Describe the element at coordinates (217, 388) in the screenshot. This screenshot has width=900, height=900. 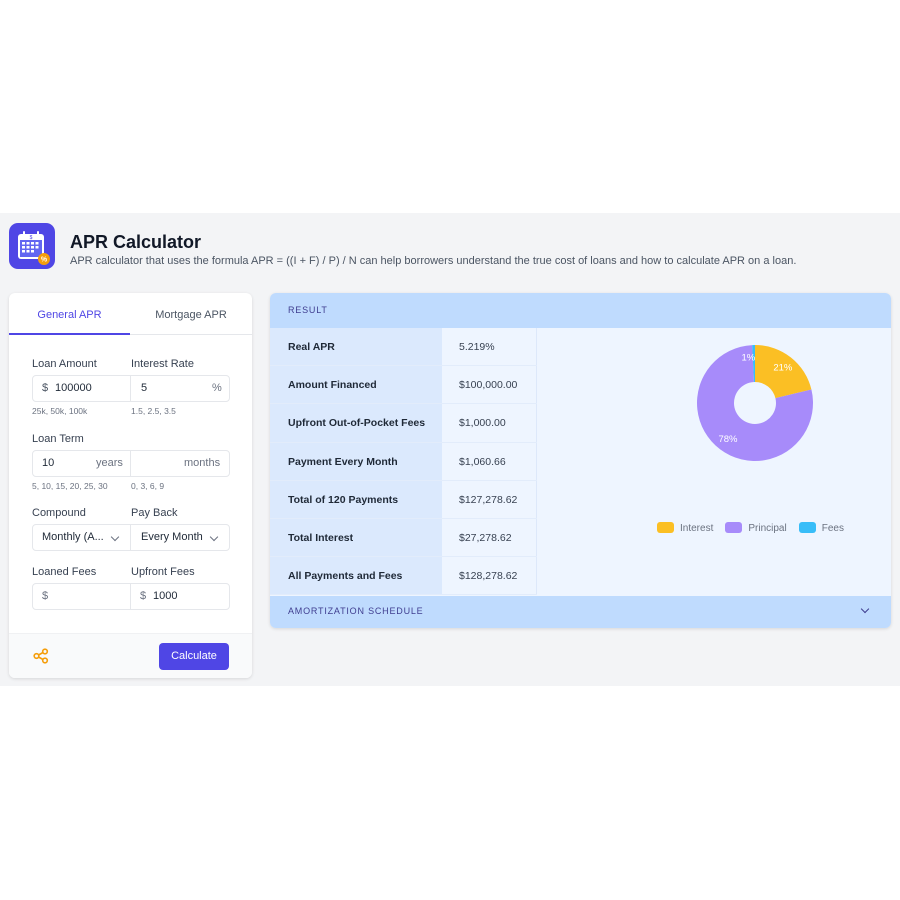
I see `percent-suffix: %` at that location.